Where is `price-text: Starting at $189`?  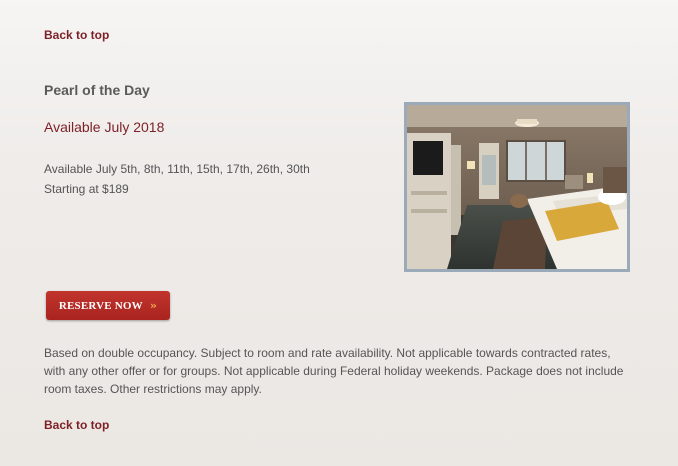 price-text: Starting at $189 is located at coordinates (86, 189).